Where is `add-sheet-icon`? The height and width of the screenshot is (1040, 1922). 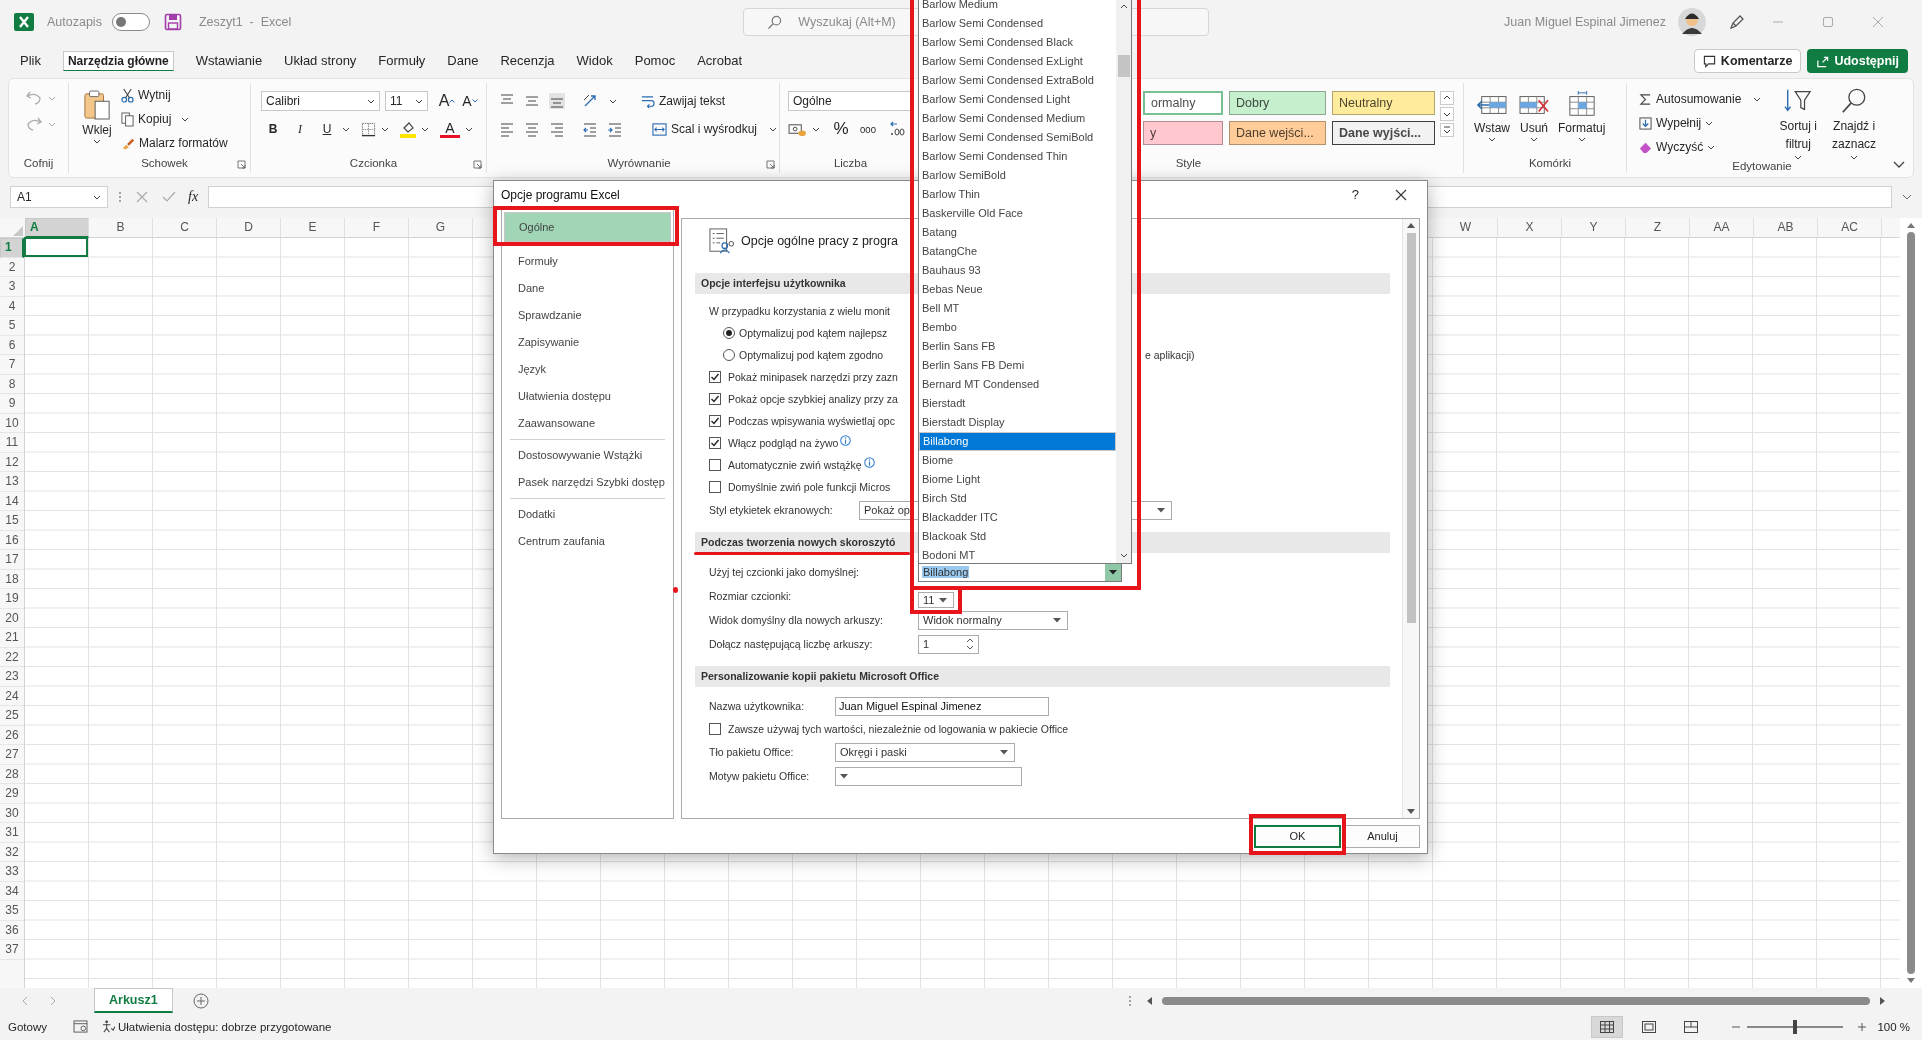
add-sheet-icon is located at coordinates (200, 1000).